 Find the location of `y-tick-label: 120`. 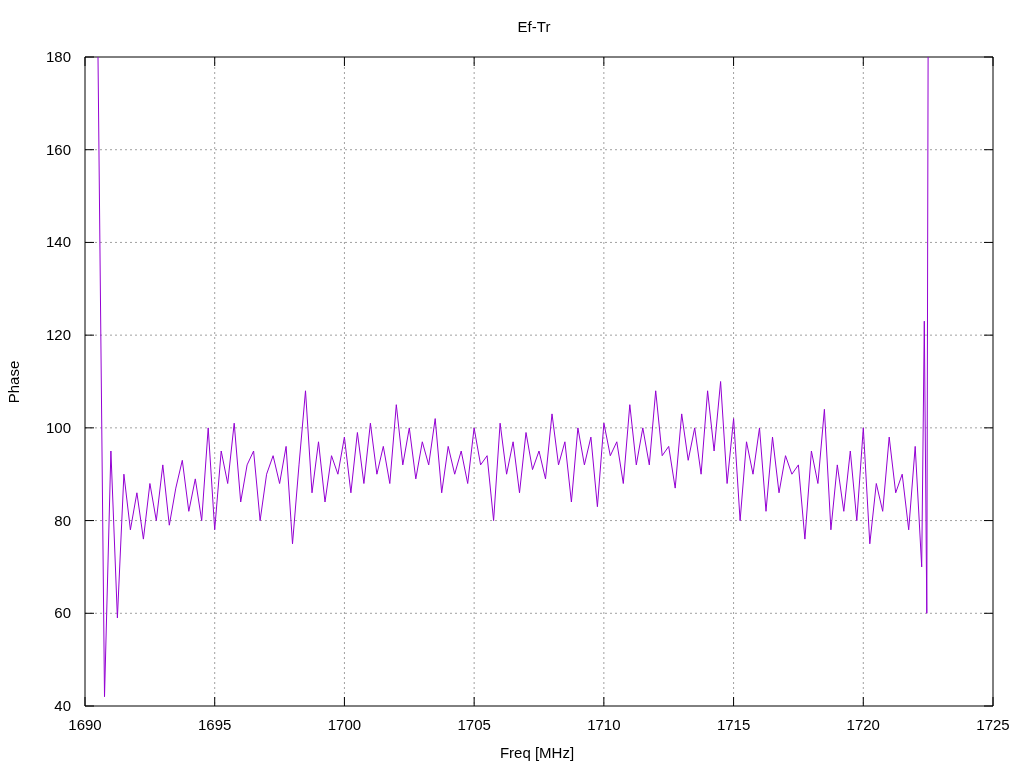

y-tick-label: 120 is located at coordinates (58, 335).